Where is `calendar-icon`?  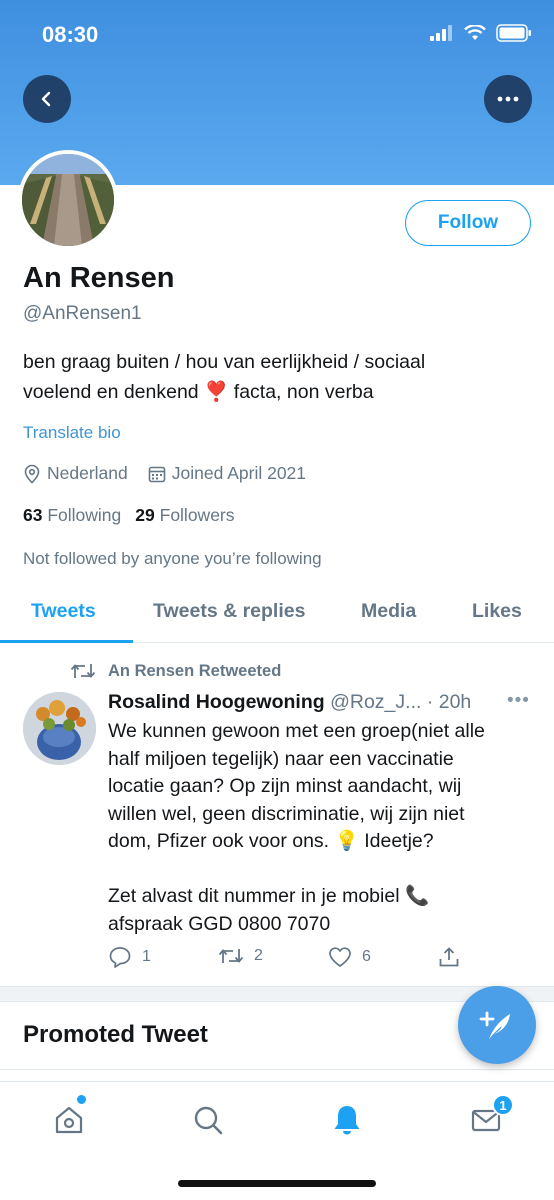 calendar-icon is located at coordinates (157, 474).